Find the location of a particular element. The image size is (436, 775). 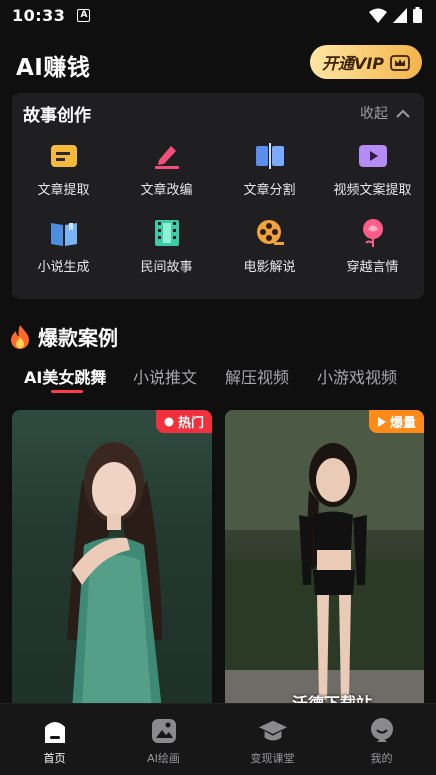

hot-section-header: 爆款案例 is located at coordinates (64, 336).